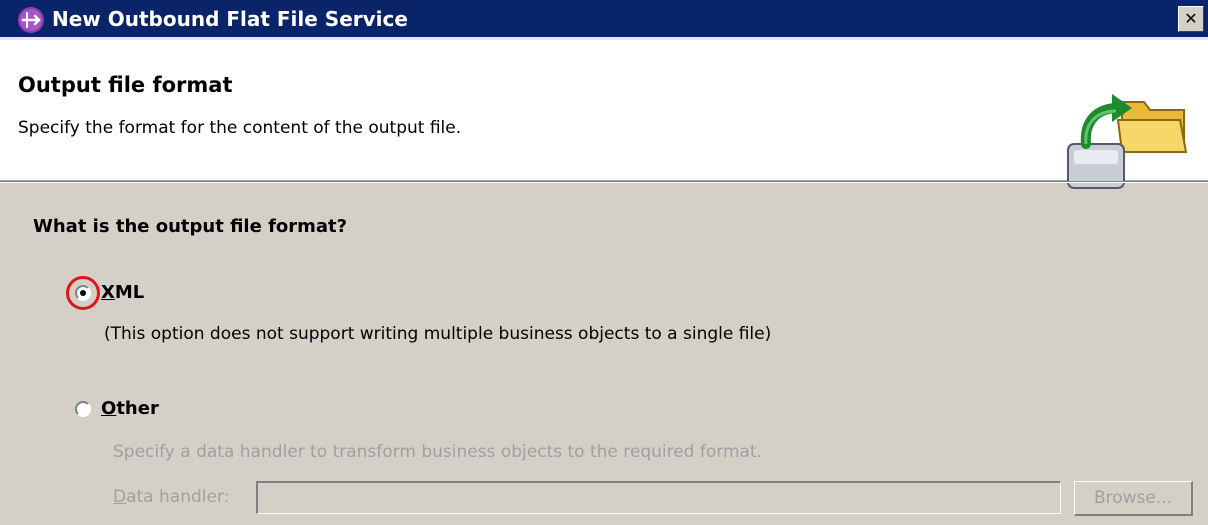 Image resolution: width=1208 pixels, height=525 pixels. What do you see at coordinates (604, 182) in the screenshot?
I see `header-separator` at bounding box center [604, 182].